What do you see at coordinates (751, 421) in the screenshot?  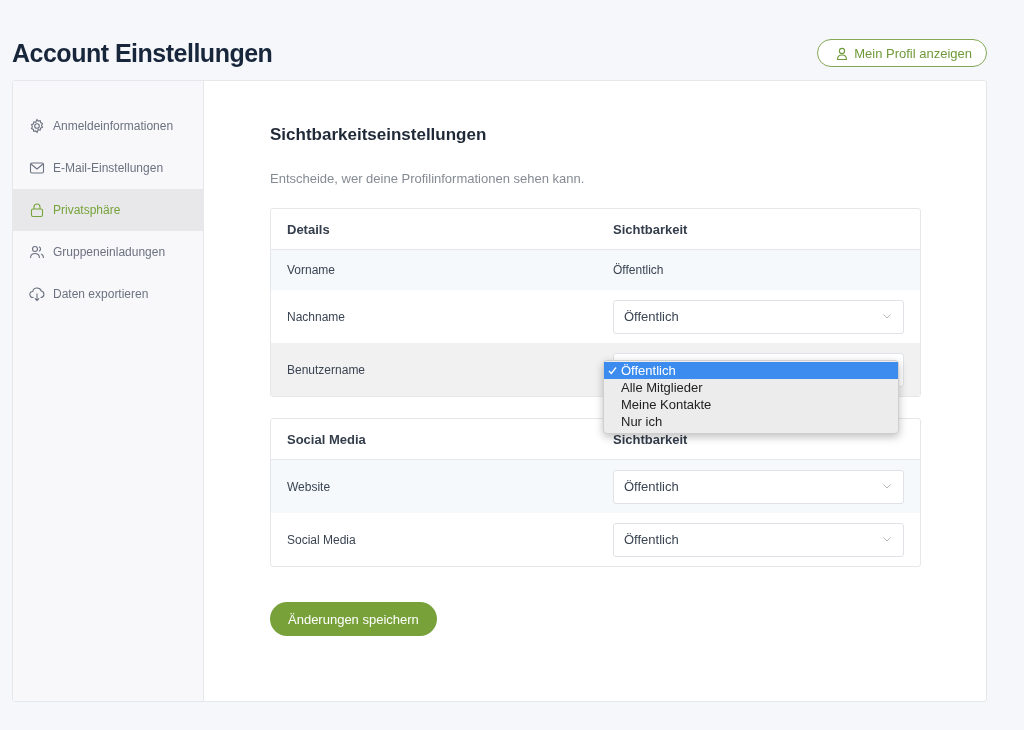 I see `dropdown-option: Nur ich` at bounding box center [751, 421].